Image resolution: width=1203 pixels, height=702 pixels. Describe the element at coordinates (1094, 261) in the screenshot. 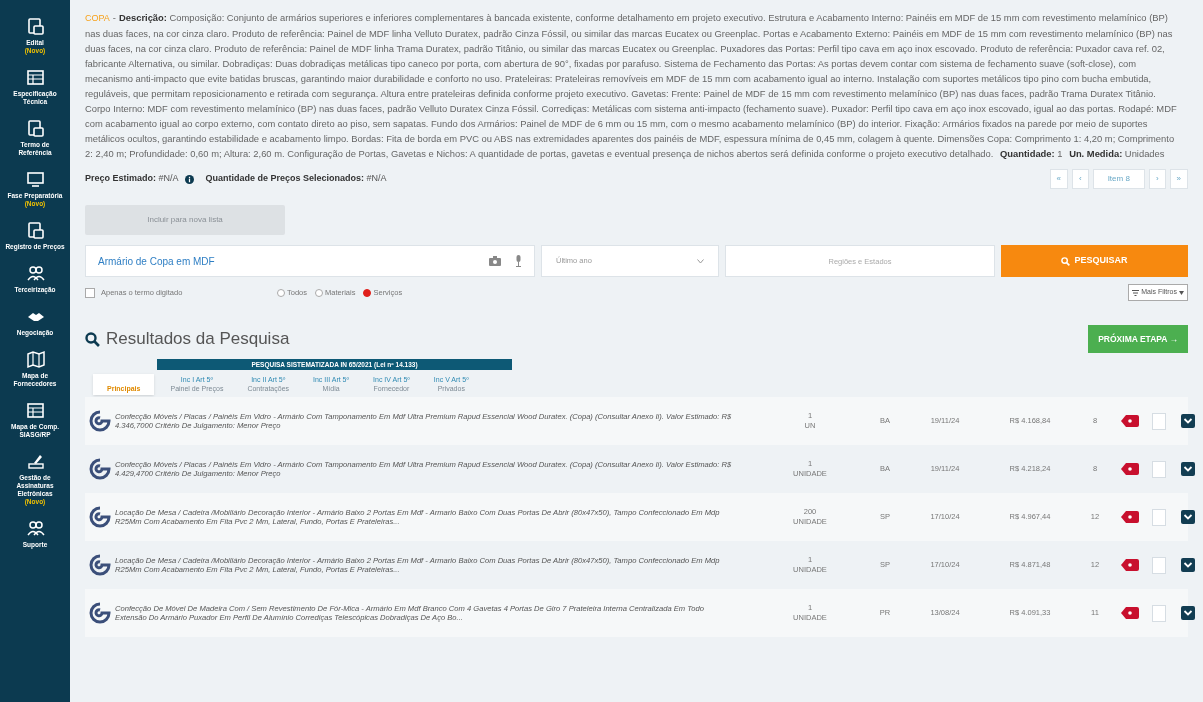

I see `search-button: PESQUISAR` at that location.